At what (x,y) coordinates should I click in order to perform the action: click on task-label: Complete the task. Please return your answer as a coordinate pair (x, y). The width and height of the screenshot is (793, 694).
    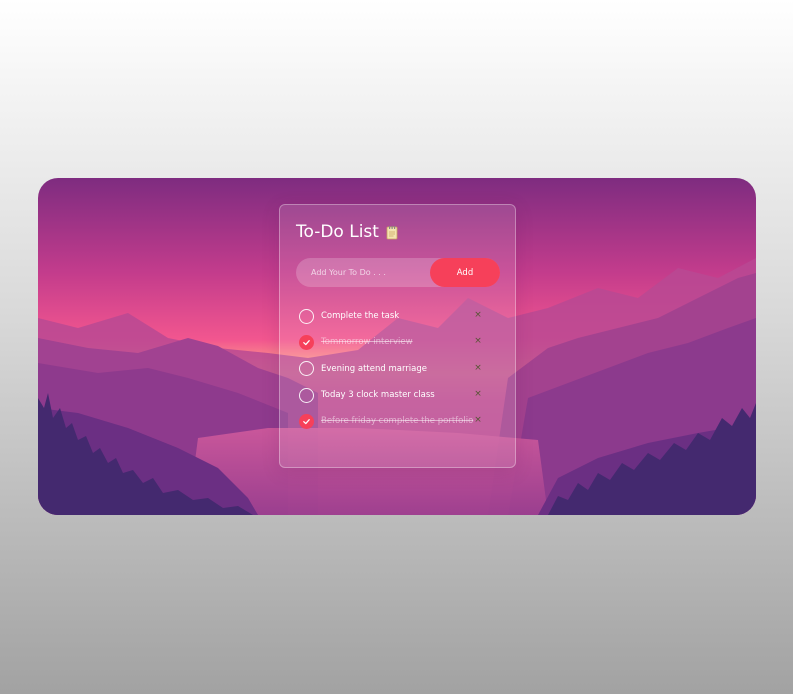
    Looking at the image, I should click on (360, 316).